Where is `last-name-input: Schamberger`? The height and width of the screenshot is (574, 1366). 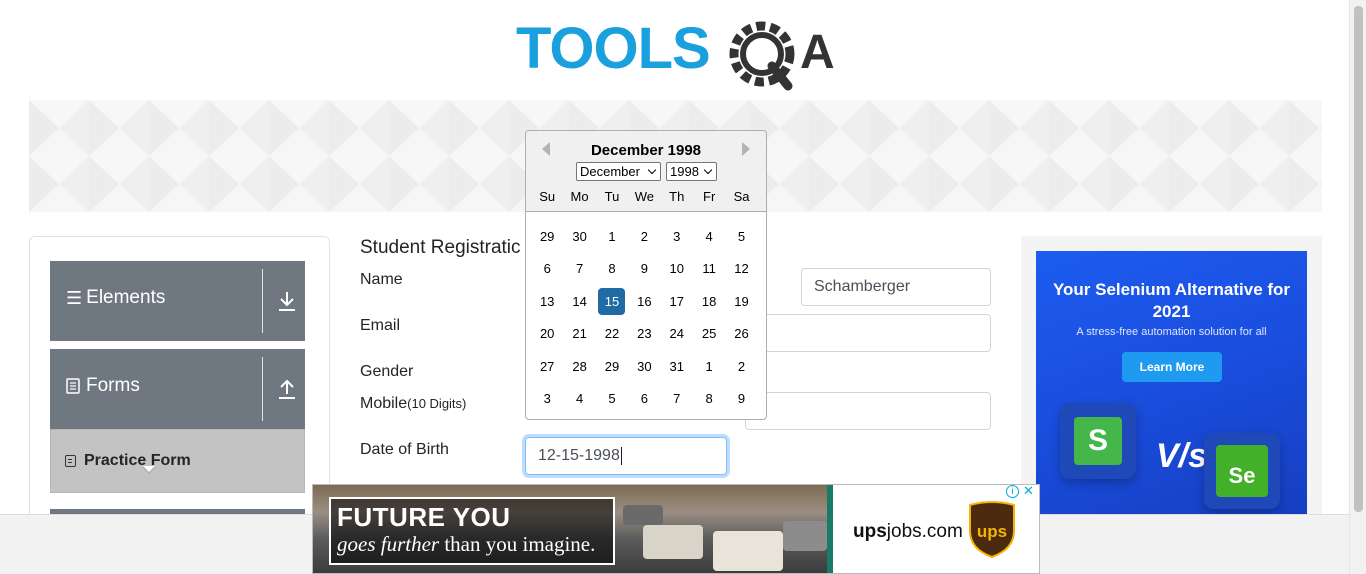 last-name-input: Schamberger is located at coordinates (896, 287).